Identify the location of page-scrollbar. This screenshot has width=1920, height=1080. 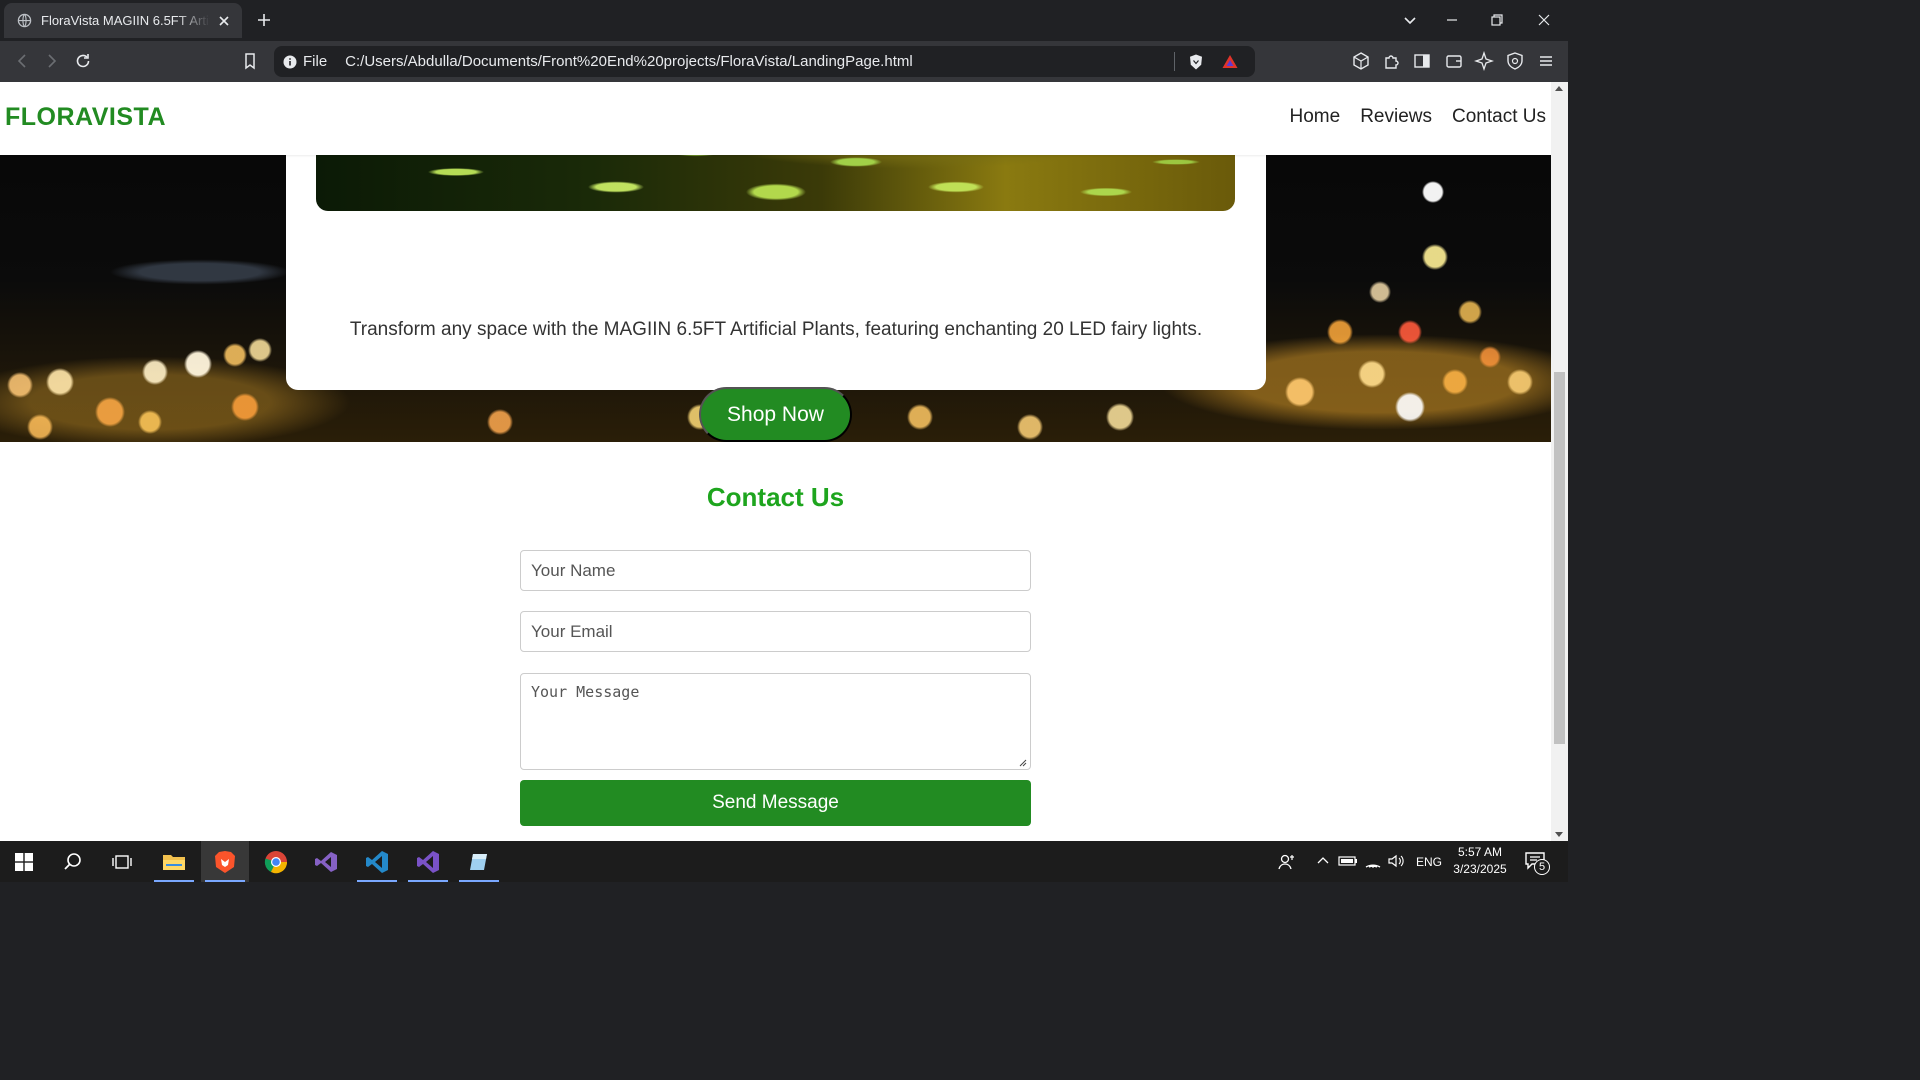
(1559, 461).